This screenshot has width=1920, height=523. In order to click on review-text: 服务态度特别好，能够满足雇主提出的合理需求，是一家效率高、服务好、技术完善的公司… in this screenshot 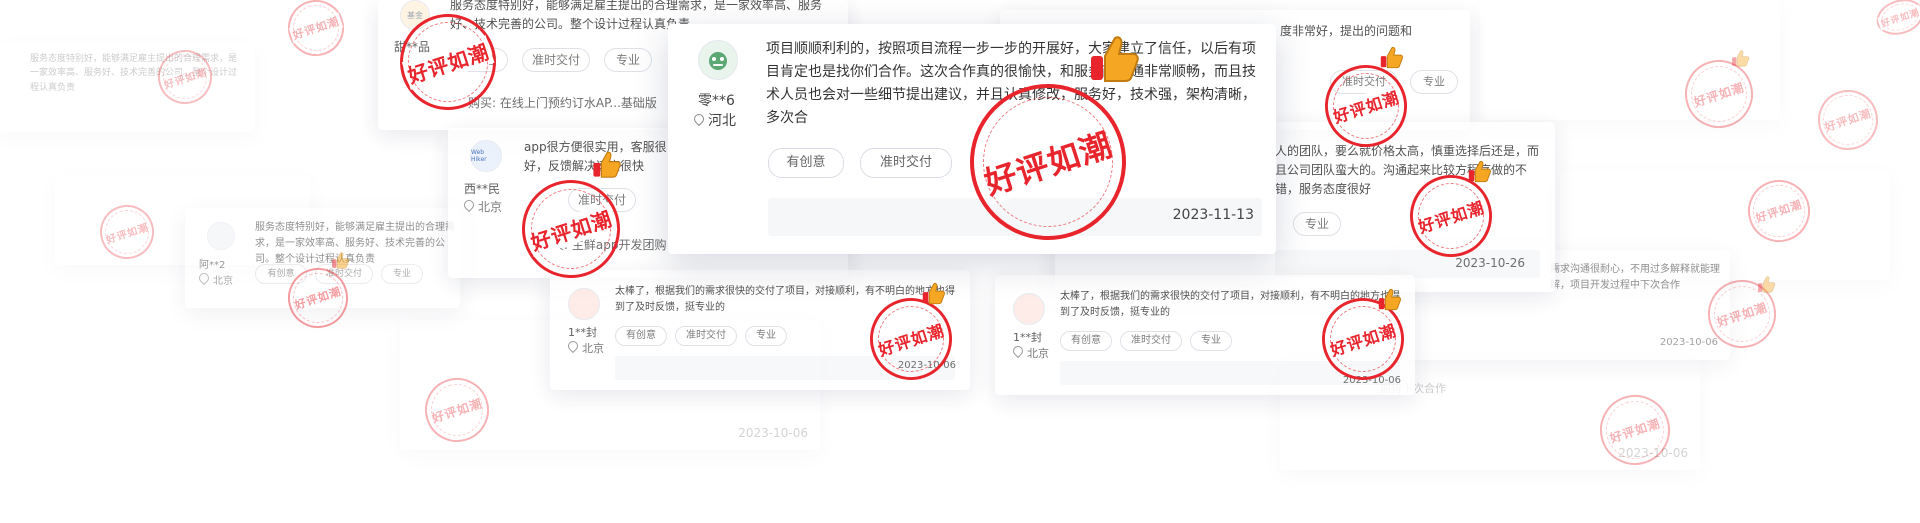, I will do `click(355, 243)`.